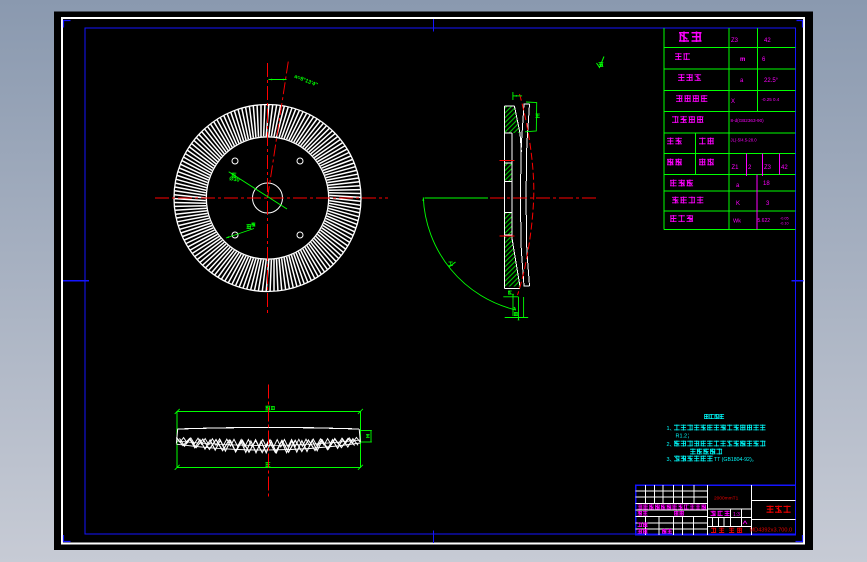  What do you see at coordinates (748, 120) in the screenshot?
I see `svg-text: 8-d(GB2363-90)` at bounding box center [748, 120].